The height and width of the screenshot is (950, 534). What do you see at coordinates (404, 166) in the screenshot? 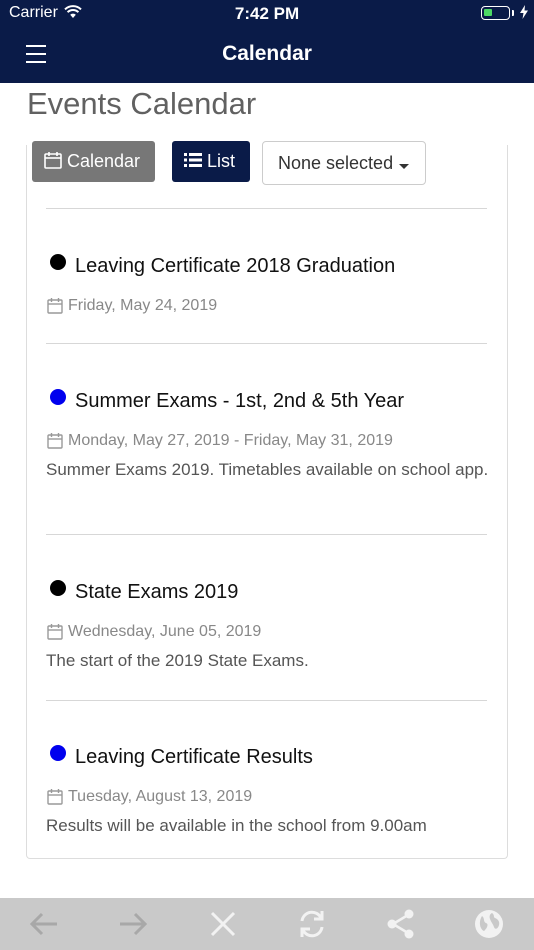
I see `caret-down-icon` at bounding box center [404, 166].